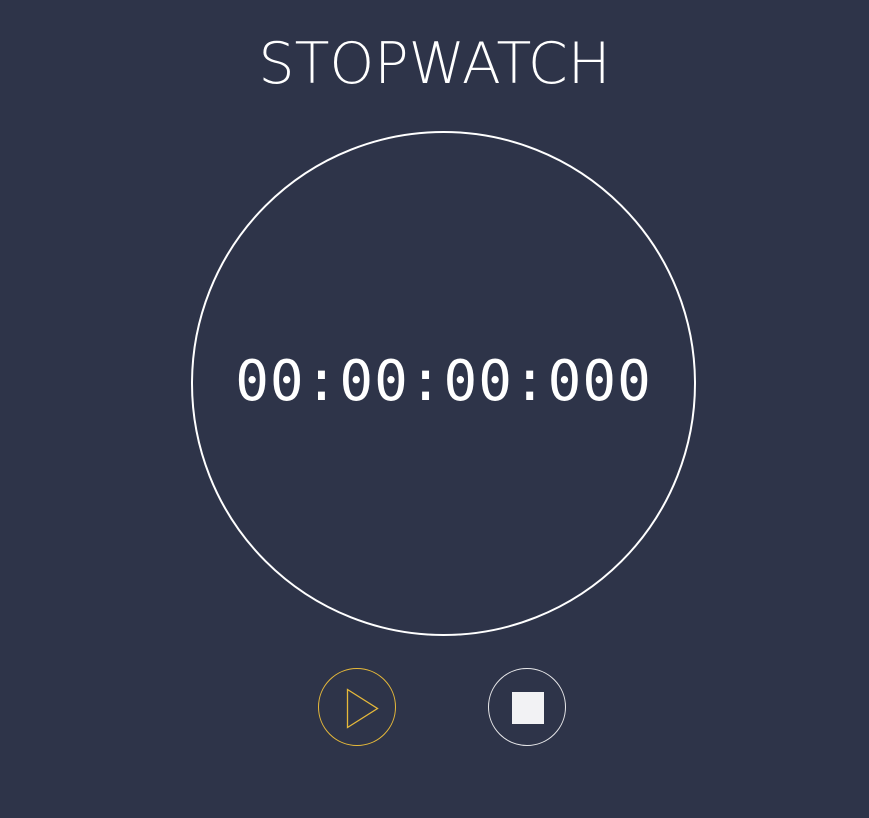  I want to click on start-button, so click(357, 707).